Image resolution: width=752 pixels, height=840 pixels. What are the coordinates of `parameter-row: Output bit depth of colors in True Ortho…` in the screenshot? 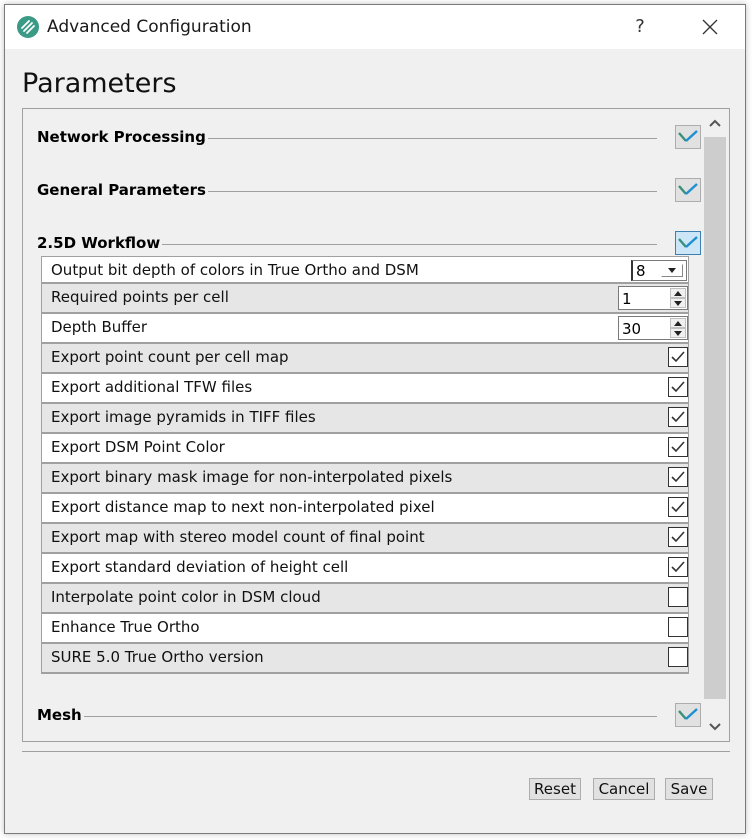 It's located at (365, 270).